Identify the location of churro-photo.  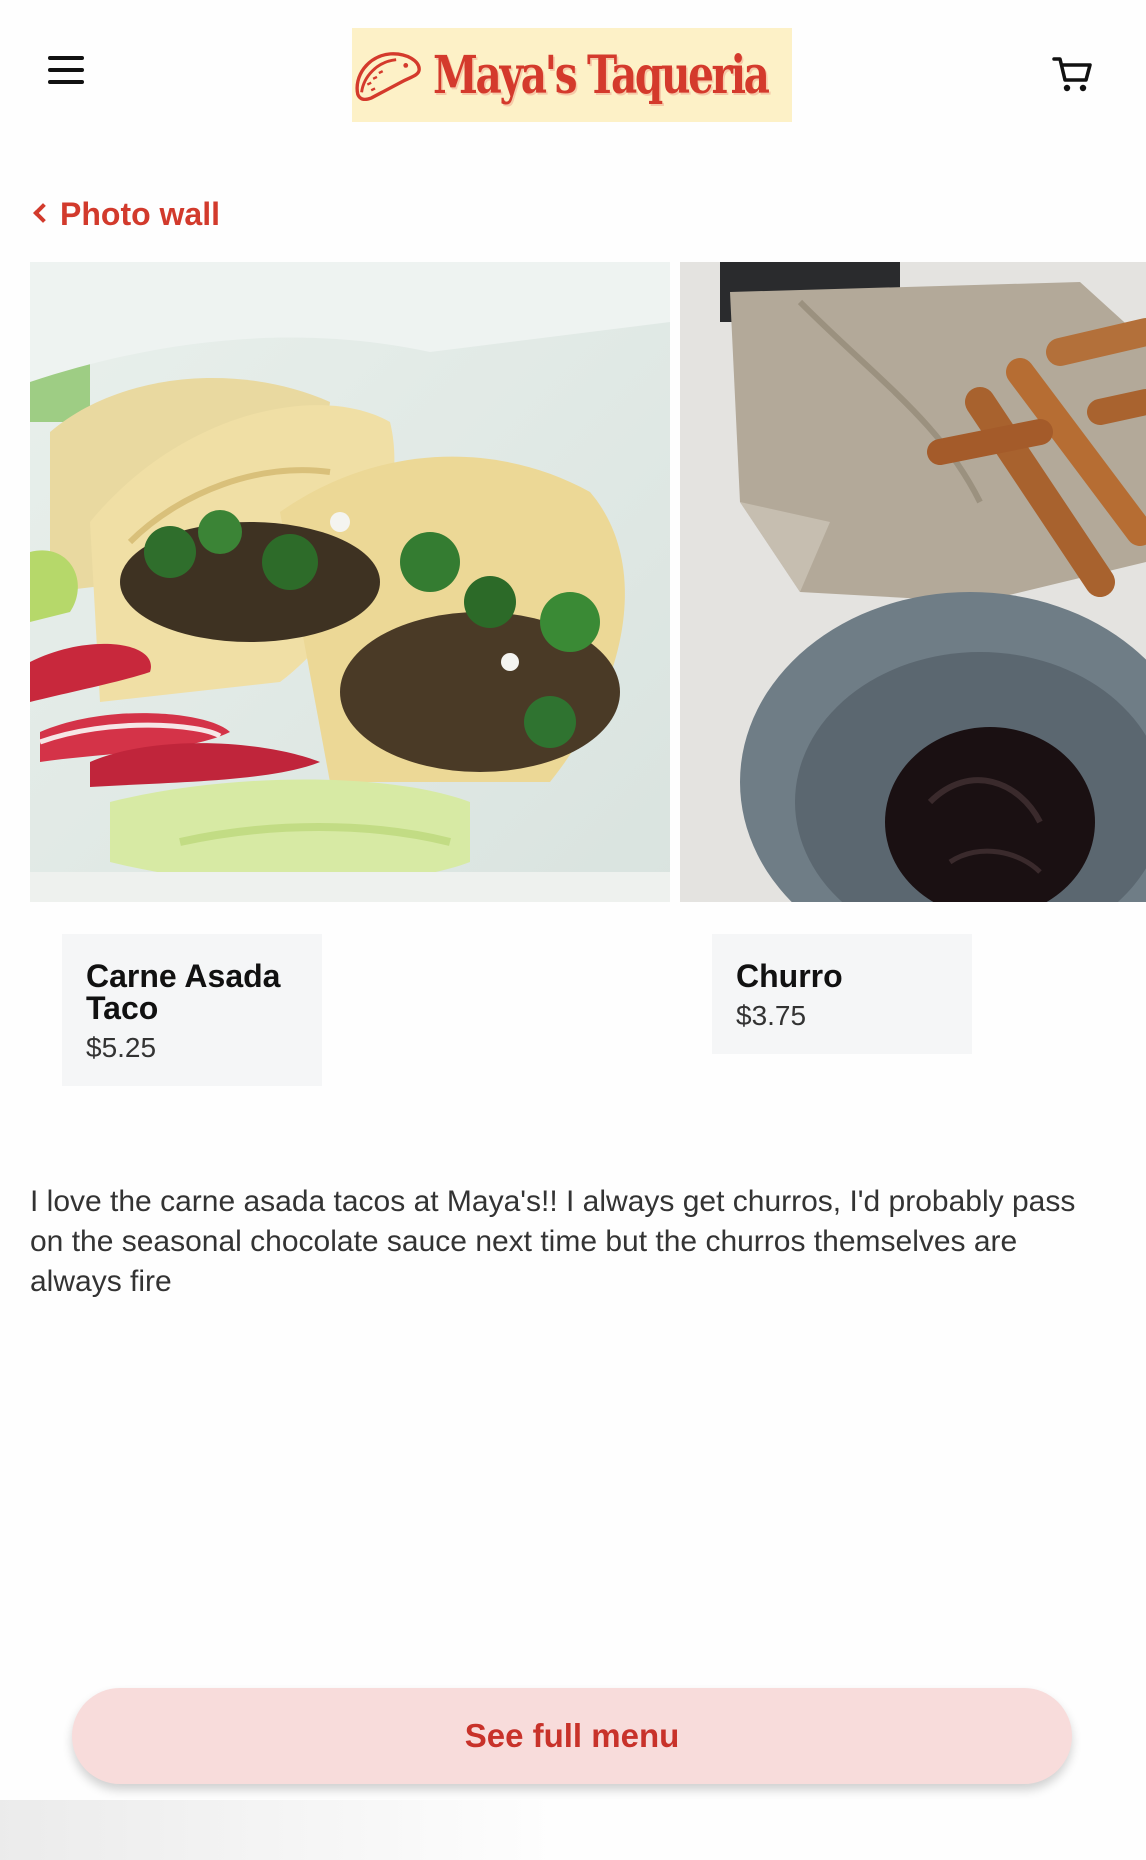
(913, 582).